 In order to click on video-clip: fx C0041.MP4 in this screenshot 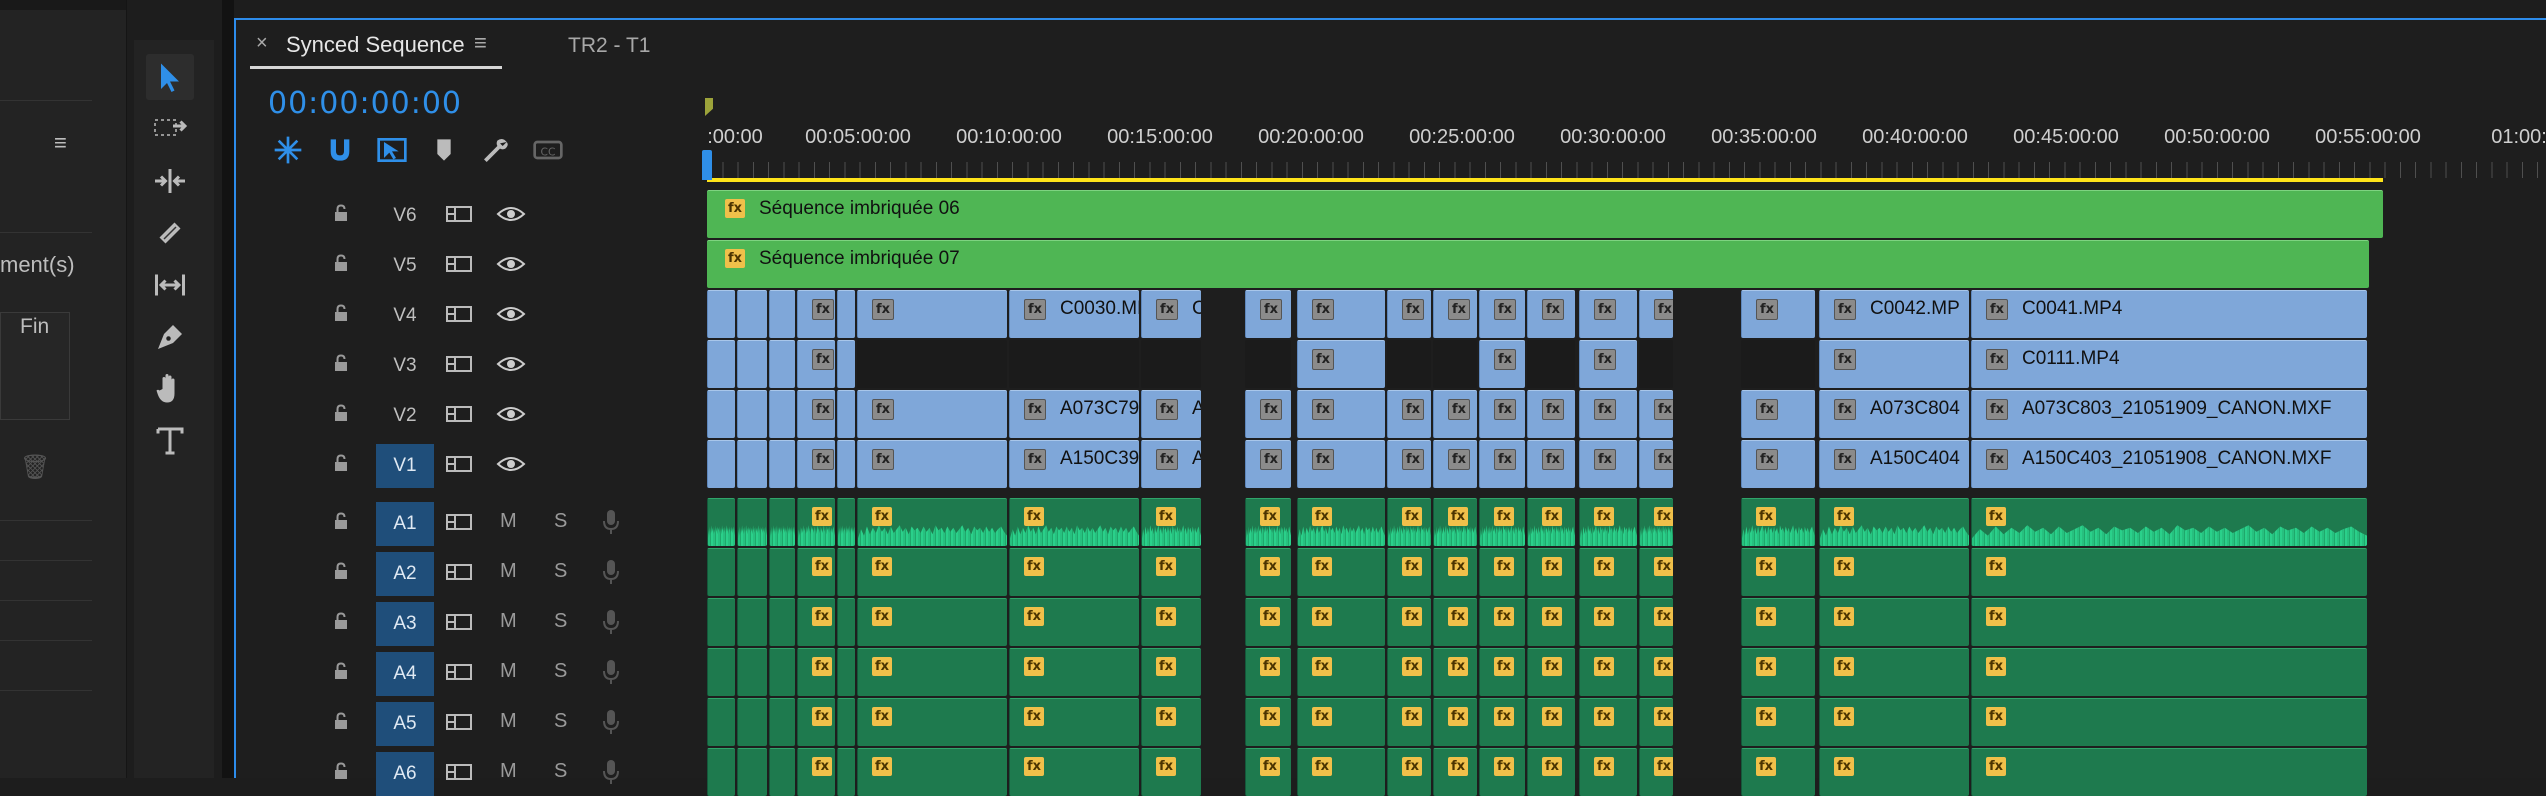, I will do `click(2169, 314)`.